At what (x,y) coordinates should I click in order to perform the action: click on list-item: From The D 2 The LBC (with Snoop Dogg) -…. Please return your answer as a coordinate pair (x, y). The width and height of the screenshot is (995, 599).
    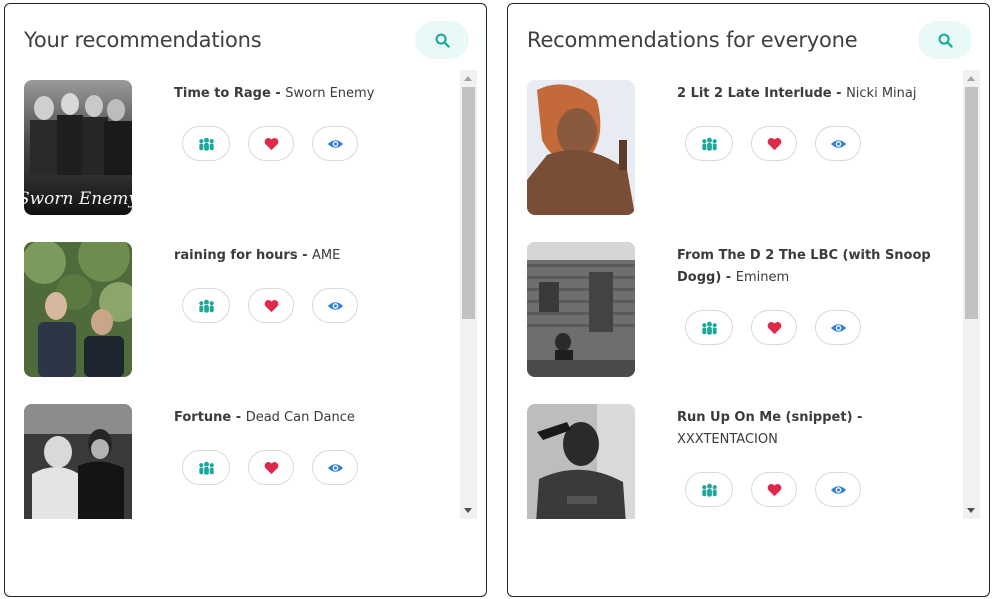
    Looking at the image, I should click on (747, 304).